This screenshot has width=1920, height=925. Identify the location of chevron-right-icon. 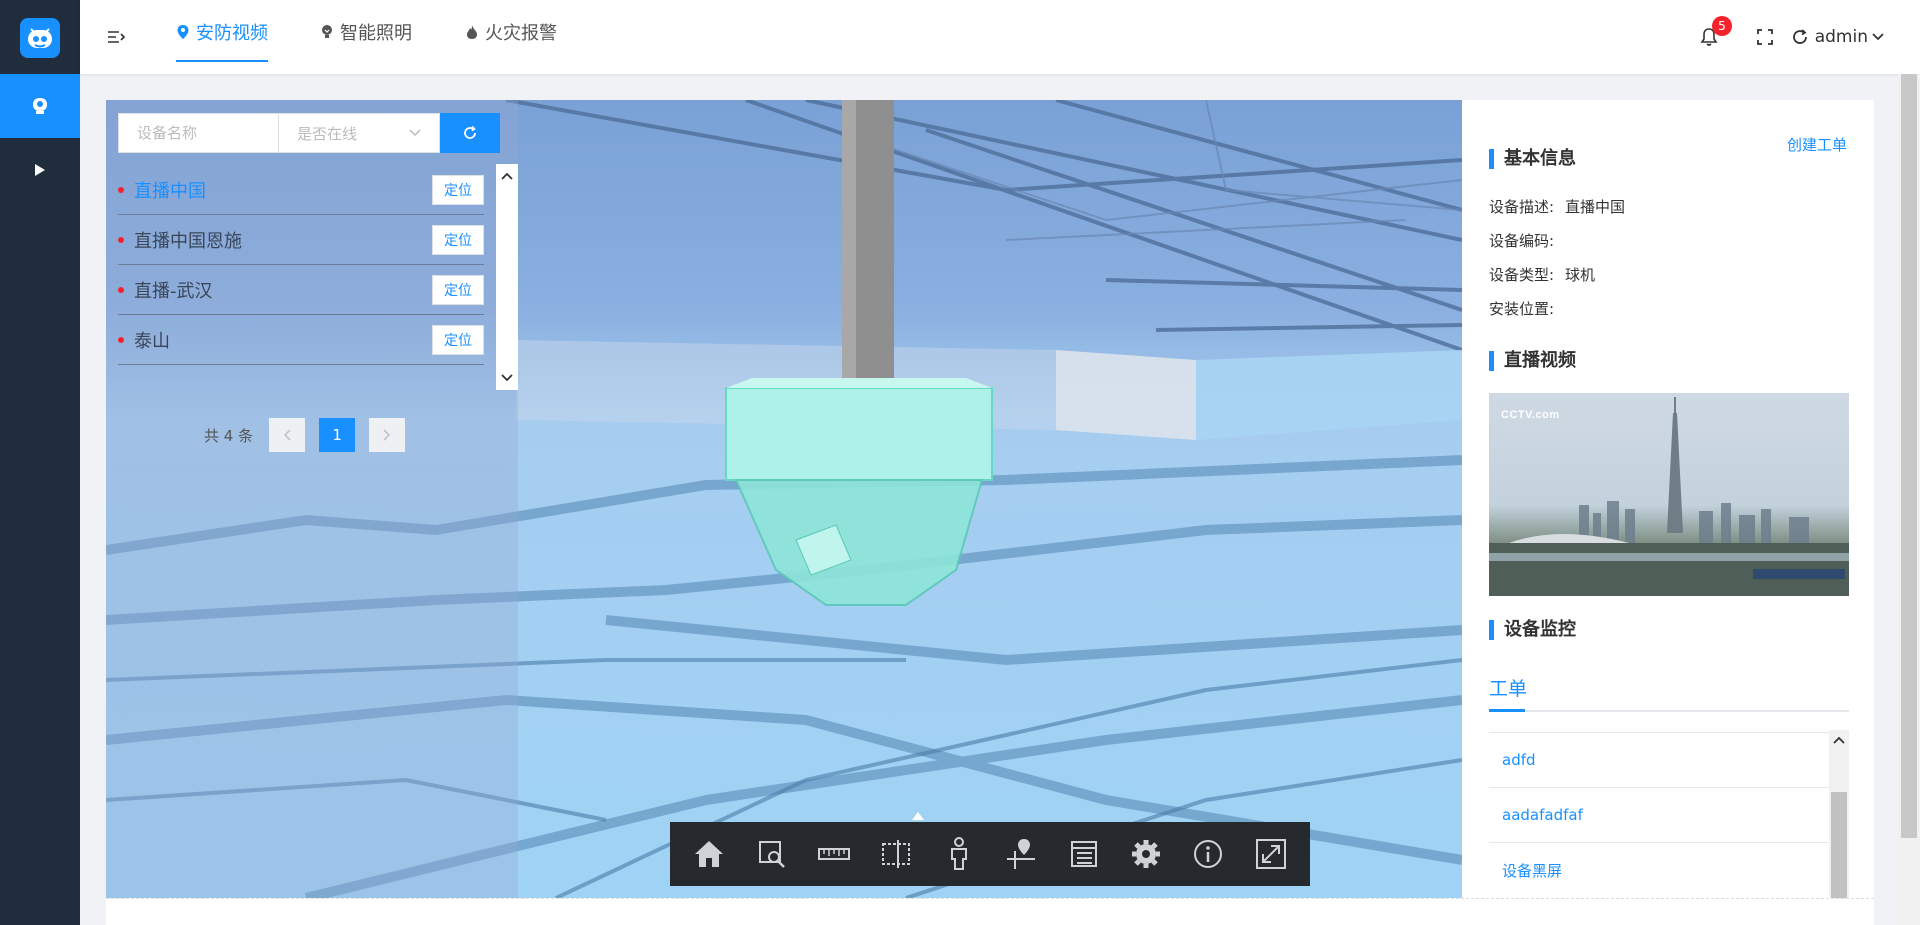
(387, 435).